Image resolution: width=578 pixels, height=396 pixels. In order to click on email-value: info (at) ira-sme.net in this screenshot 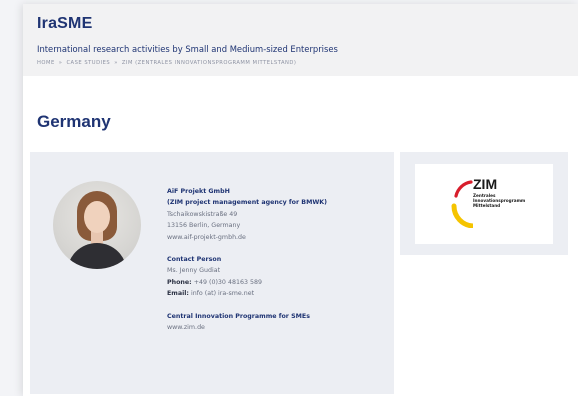, I will do `click(222, 294)`.